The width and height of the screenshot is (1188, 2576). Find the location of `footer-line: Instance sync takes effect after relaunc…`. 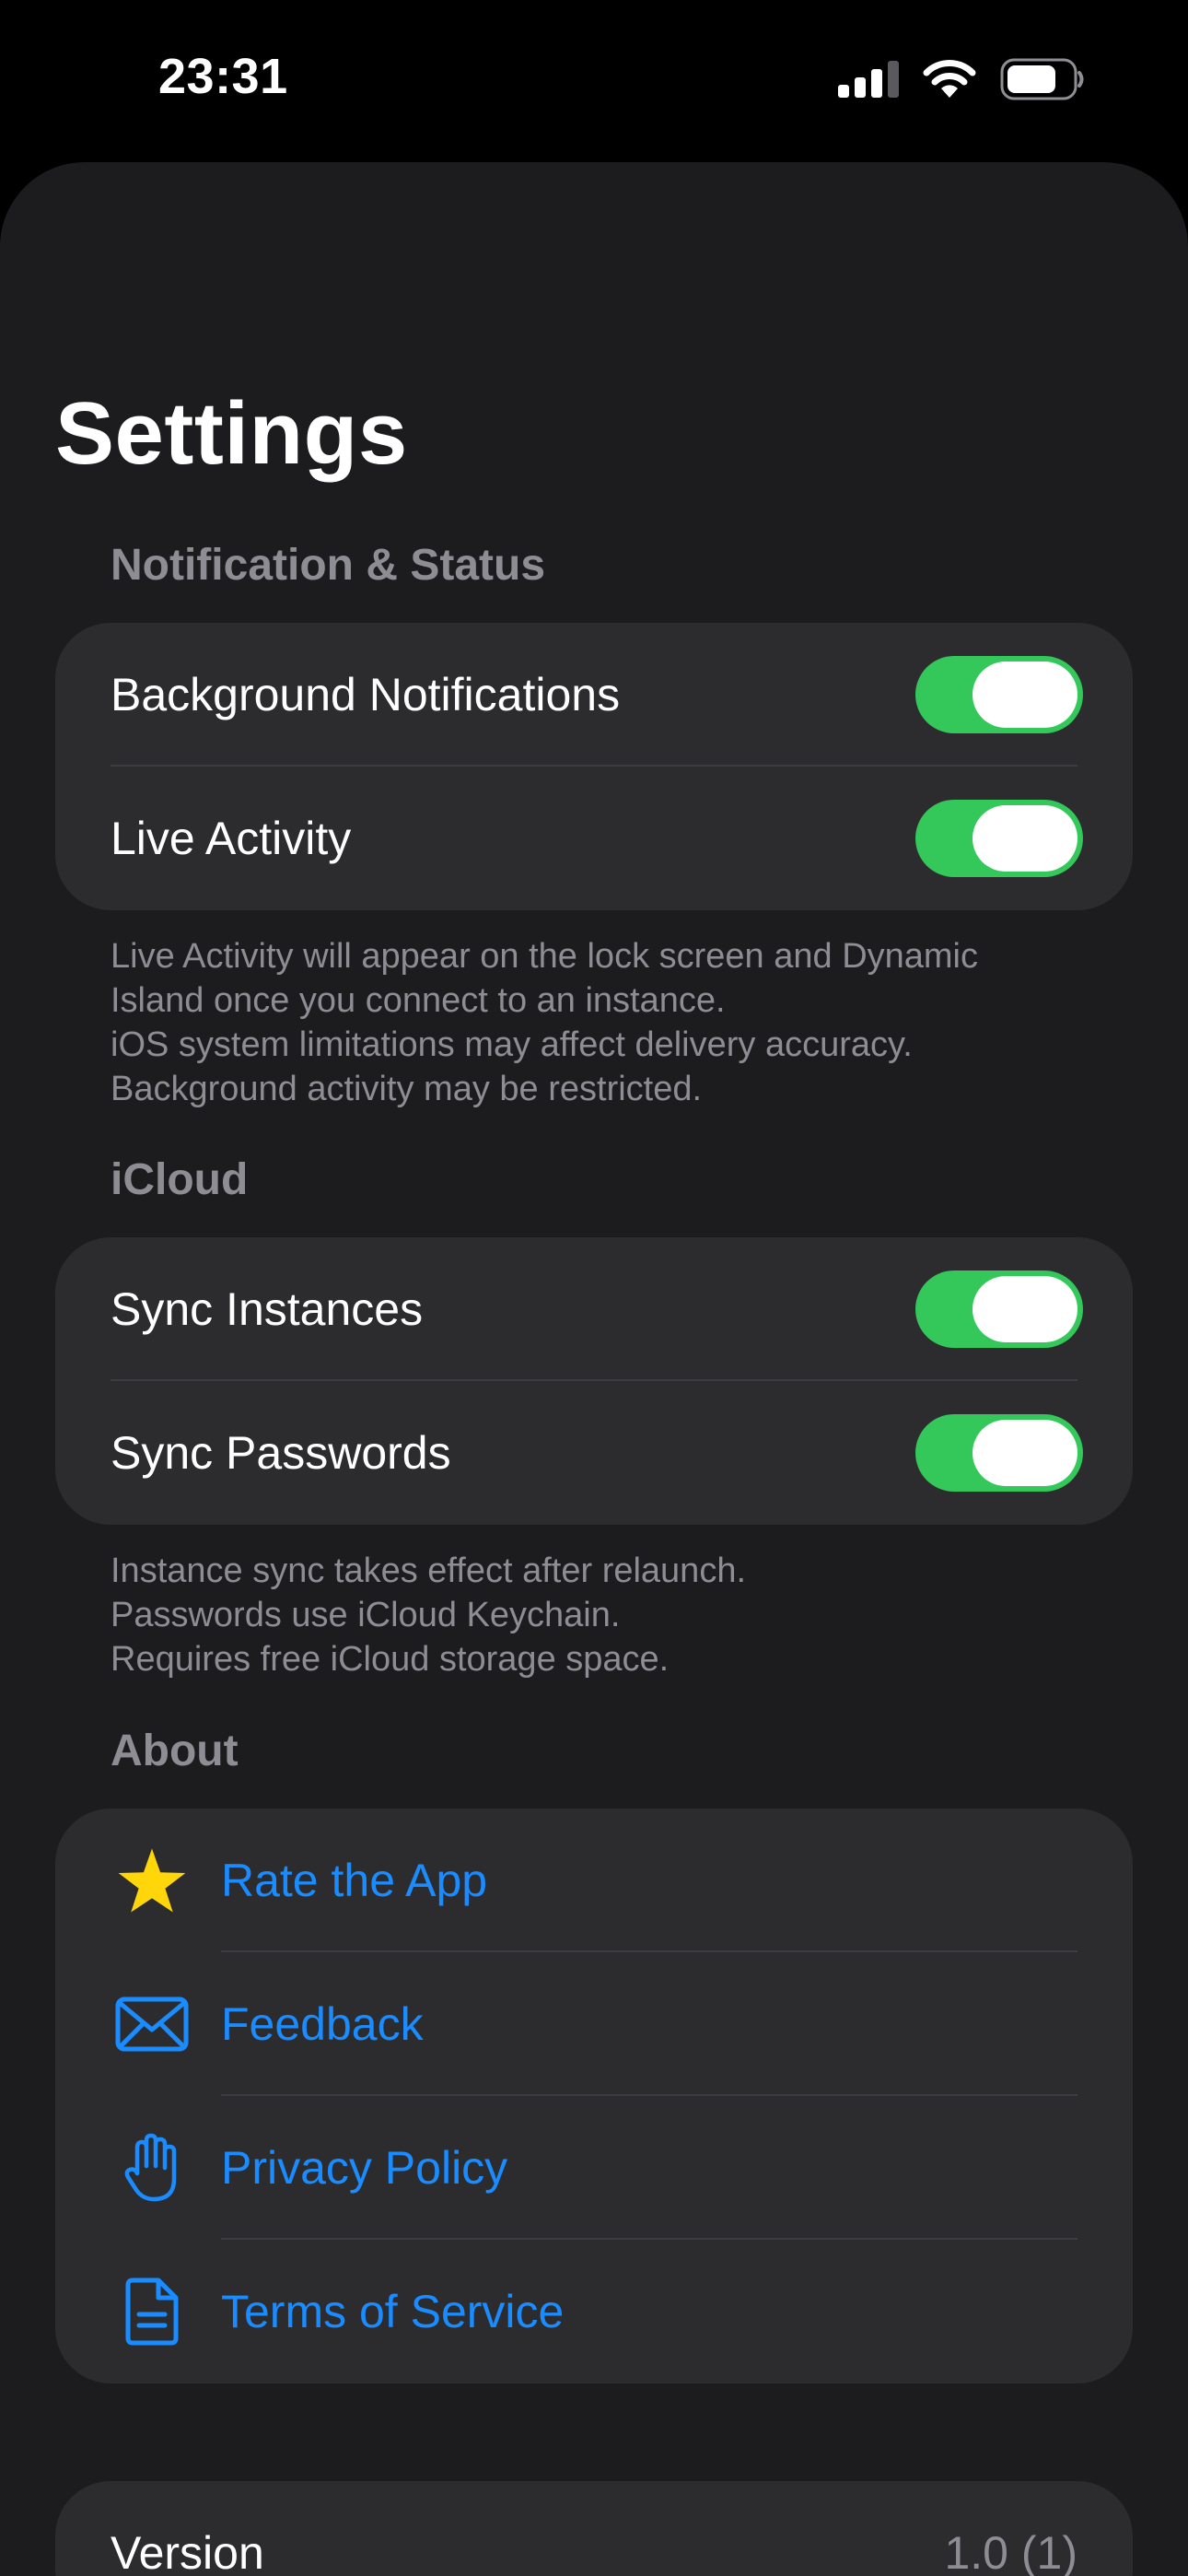

footer-line: Instance sync takes effect after relaunc… is located at coordinates (429, 1570).